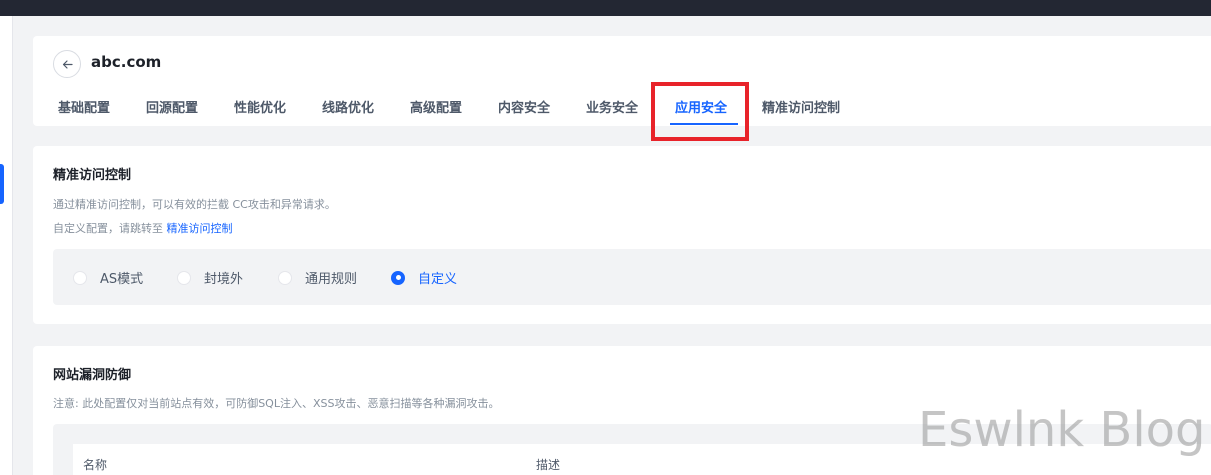 The height and width of the screenshot is (475, 1211). I want to click on tab-advanced-config: 高级配置, so click(436, 106).